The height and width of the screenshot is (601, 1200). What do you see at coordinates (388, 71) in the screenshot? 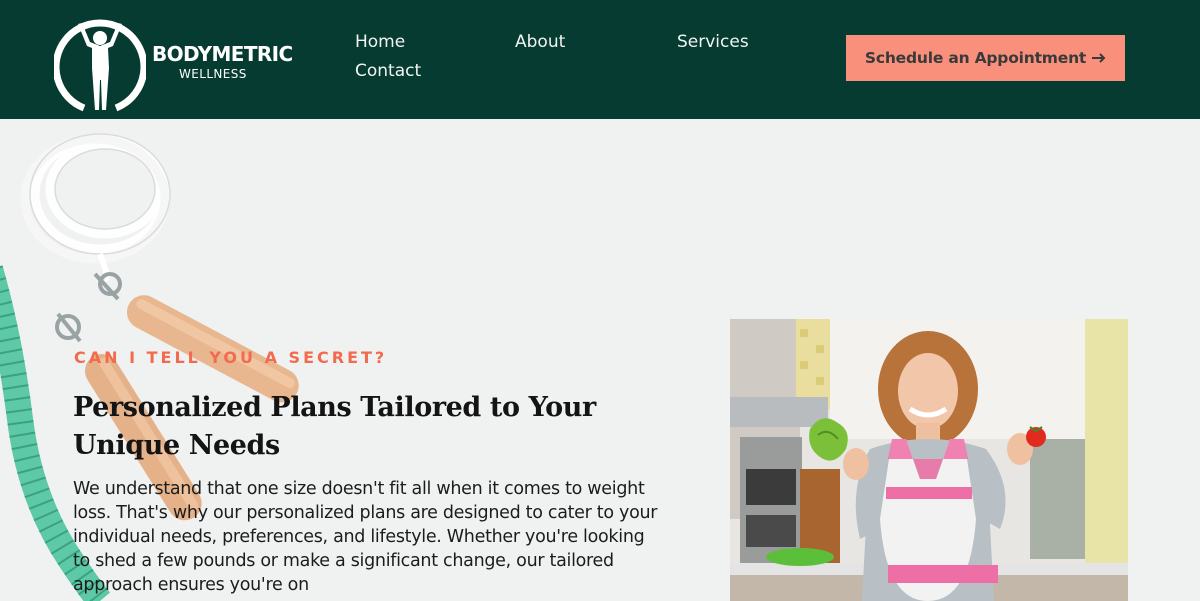
I see `nav-contact: Contact` at bounding box center [388, 71].